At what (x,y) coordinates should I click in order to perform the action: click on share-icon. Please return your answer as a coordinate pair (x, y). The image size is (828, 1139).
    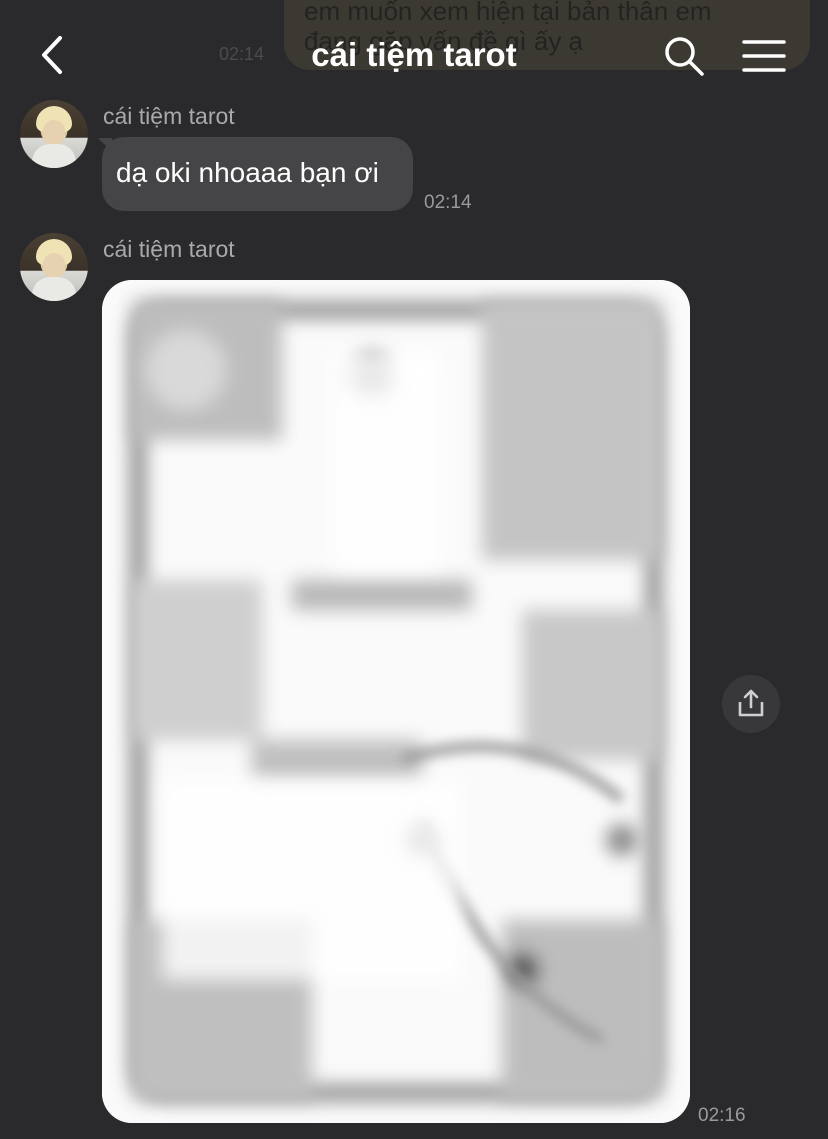
    Looking at the image, I should click on (751, 703).